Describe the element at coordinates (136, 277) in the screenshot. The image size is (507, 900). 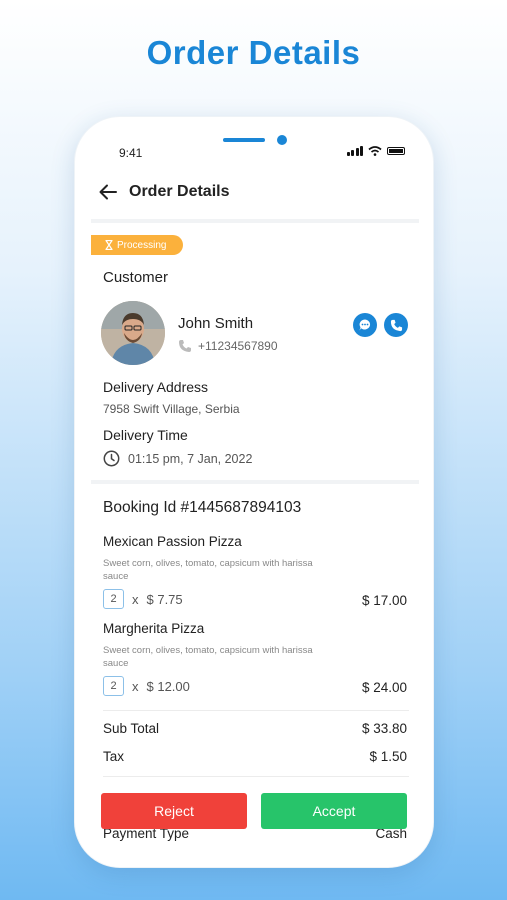
I see `customer-section-title: Customer` at that location.